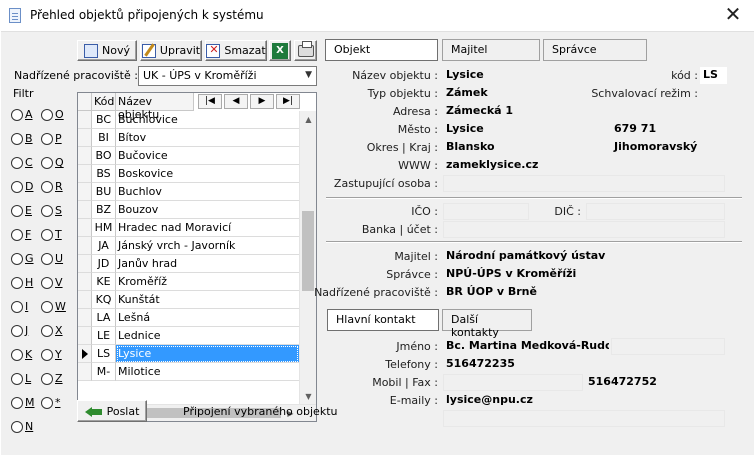  I want to click on filter-radio-q: Q, so click(52, 162).